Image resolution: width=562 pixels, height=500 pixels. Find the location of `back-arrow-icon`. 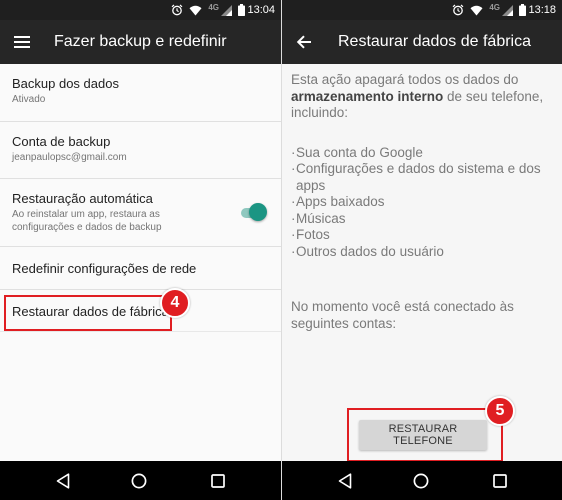

back-arrow-icon is located at coordinates (304, 42).